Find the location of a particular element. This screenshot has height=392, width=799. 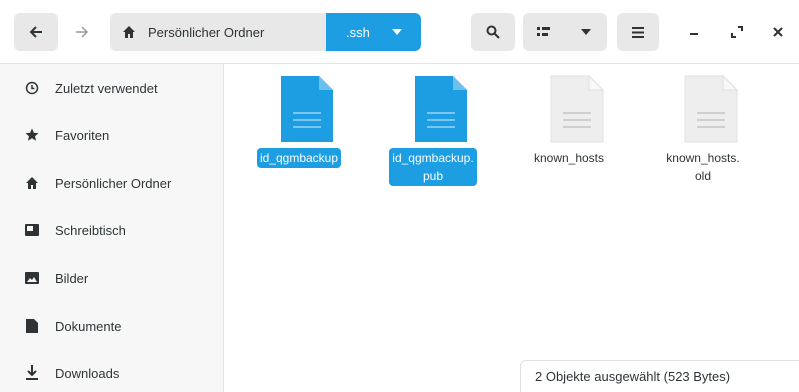

sidebar-item-home: Persönlicher Ordner is located at coordinates (112, 183).